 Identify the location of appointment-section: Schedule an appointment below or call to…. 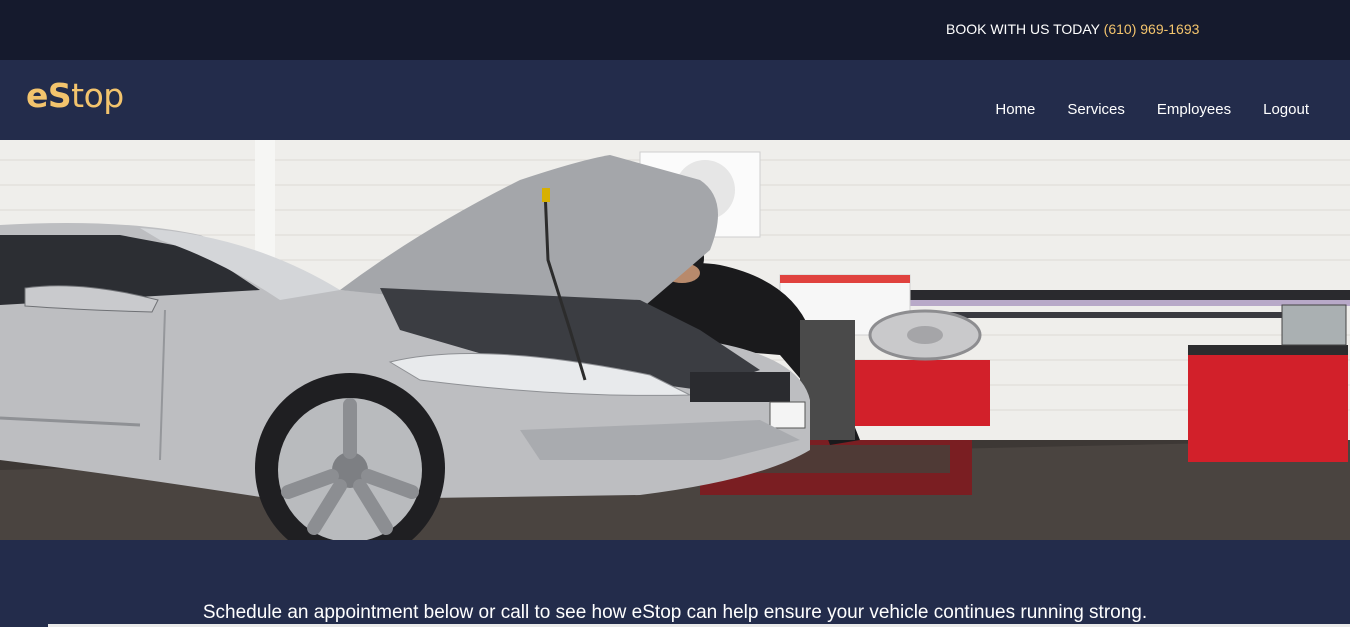
(675, 583).